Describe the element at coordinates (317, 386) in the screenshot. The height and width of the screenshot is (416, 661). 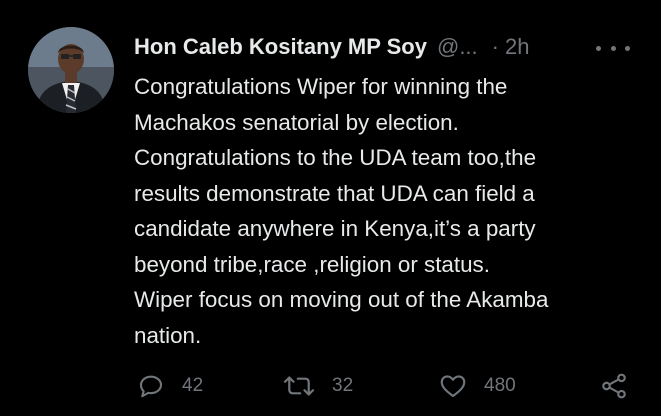
I see `retweet-button: 32` at that location.